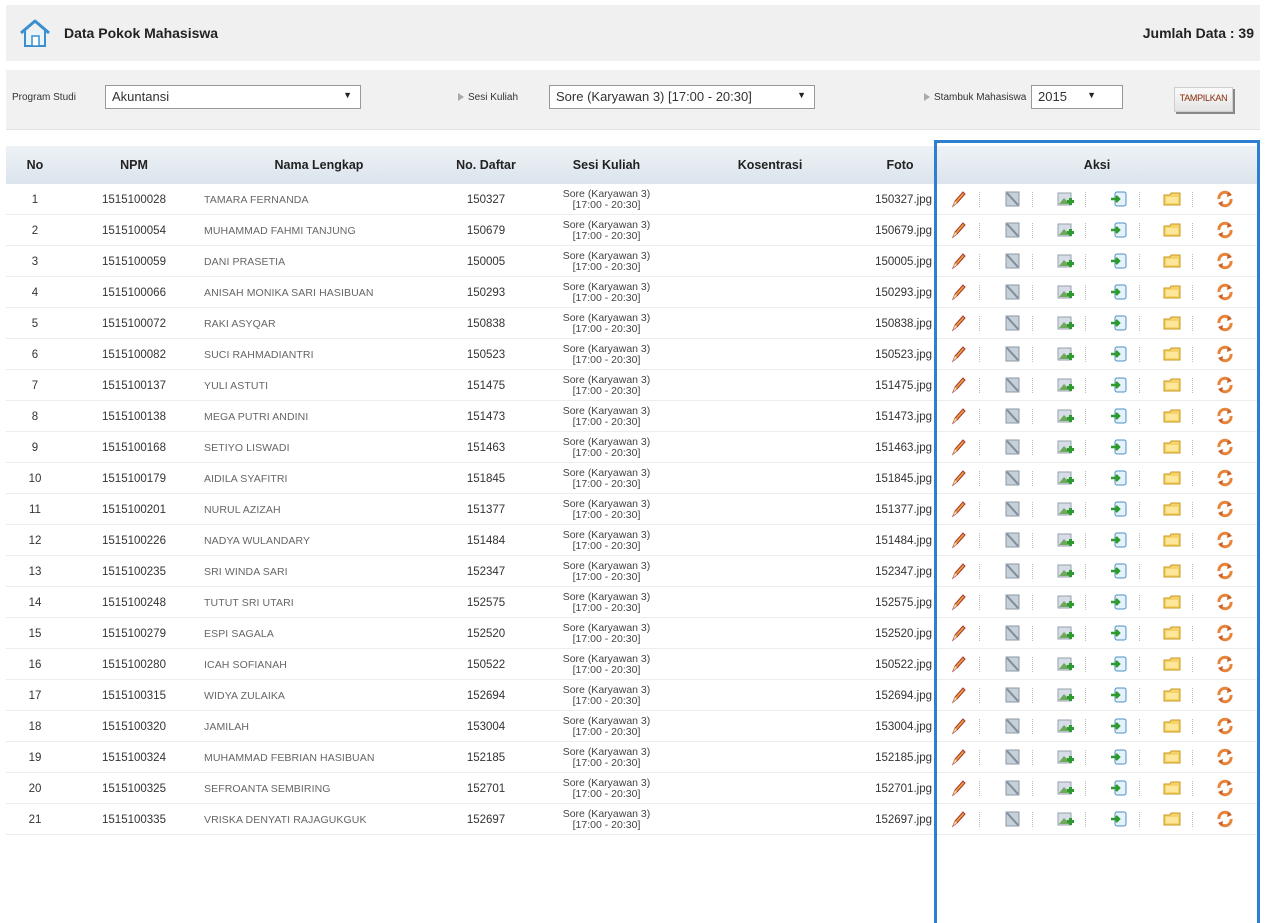 The width and height of the screenshot is (1266, 923). What do you see at coordinates (233, 97) in the screenshot?
I see `program-studi-select: Akuntansi ▼` at bounding box center [233, 97].